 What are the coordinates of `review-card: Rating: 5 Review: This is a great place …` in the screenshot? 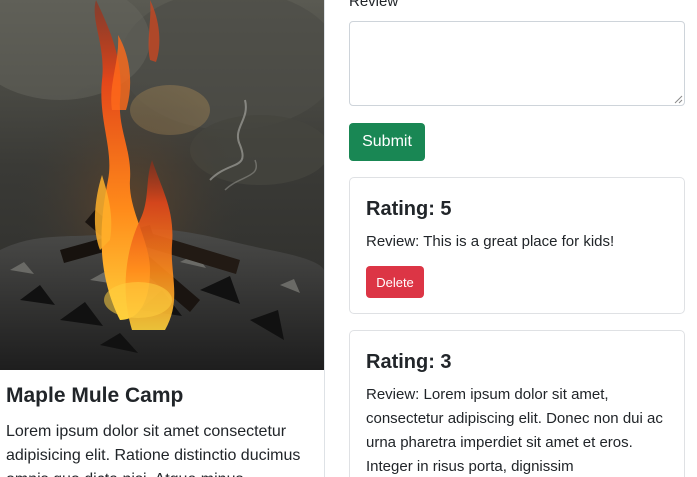 It's located at (517, 245).